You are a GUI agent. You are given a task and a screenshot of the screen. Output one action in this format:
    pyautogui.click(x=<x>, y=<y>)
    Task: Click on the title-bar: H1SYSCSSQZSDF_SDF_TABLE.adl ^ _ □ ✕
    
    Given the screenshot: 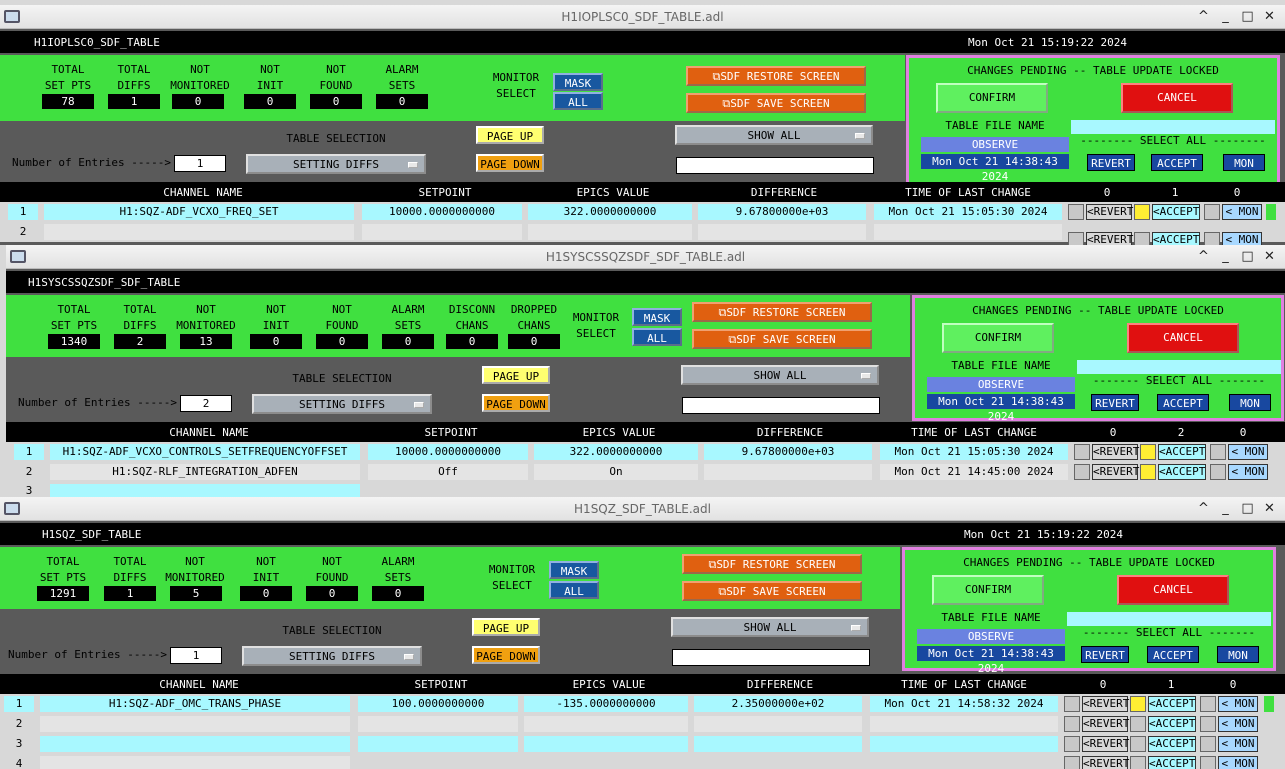 What is the action you would take?
    pyautogui.click(x=645, y=257)
    